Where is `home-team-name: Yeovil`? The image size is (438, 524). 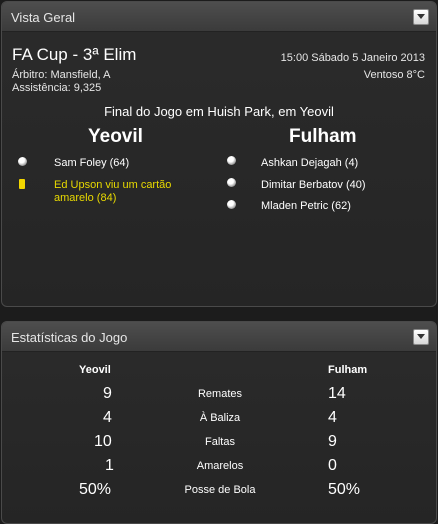
home-team-name: Yeovil is located at coordinates (115, 137).